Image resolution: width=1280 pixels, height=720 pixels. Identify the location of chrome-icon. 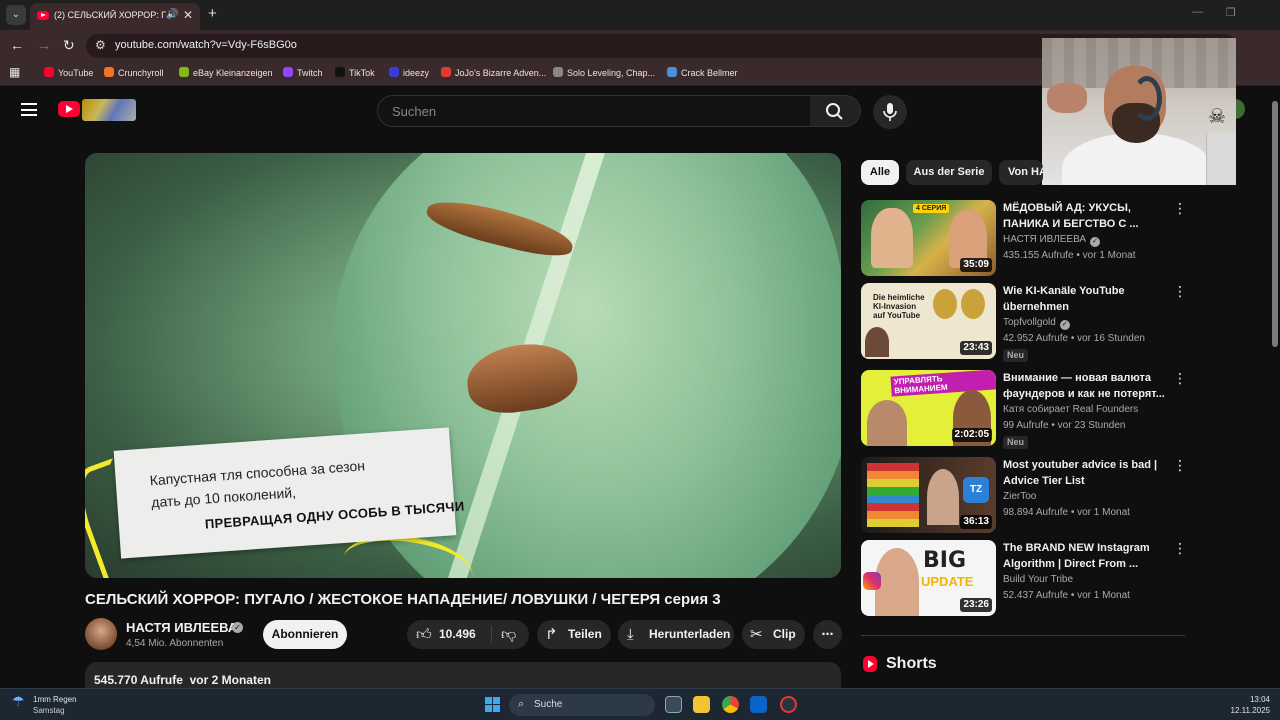
(730, 704).